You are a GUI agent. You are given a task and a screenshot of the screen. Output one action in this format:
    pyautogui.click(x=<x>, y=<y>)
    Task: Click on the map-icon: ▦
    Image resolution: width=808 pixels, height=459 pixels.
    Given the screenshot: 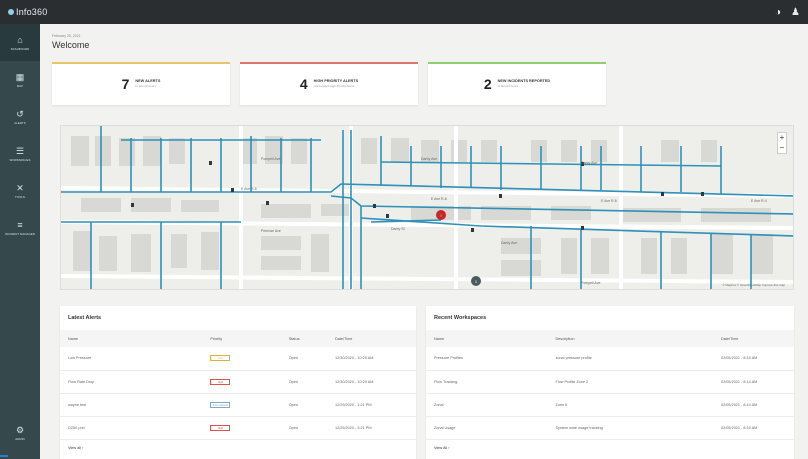 What is the action you would take?
    pyautogui.click(x=20, y=76)
    